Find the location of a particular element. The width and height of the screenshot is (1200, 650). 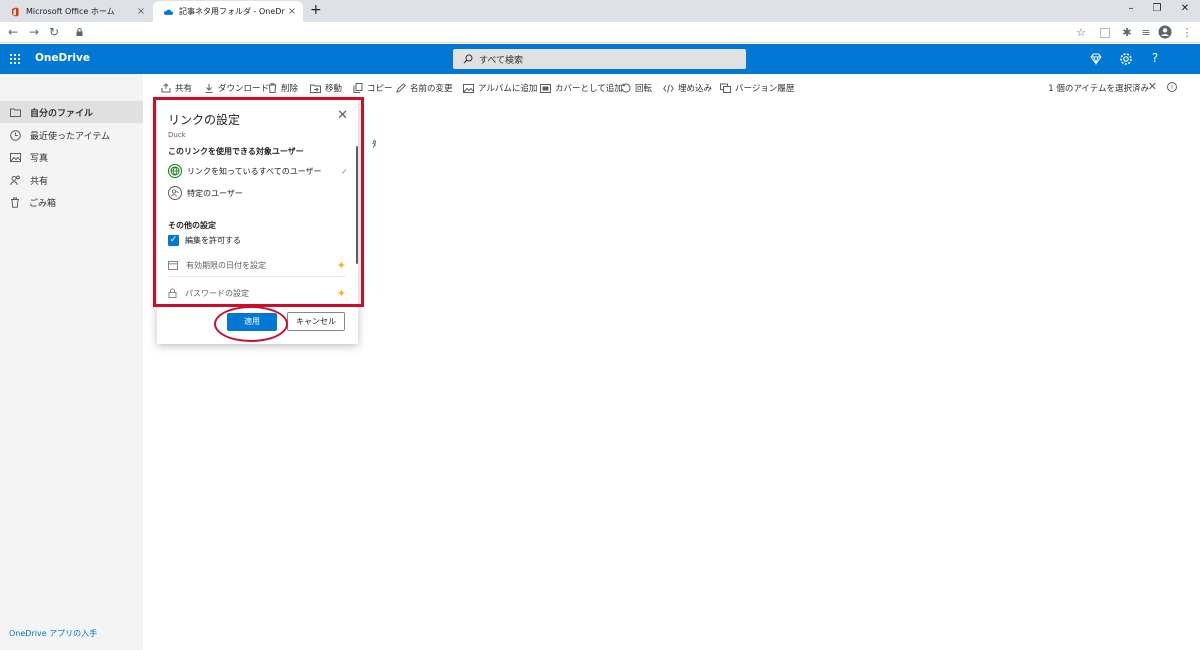

command-label: バージョン履歴 is located at coordinates (765, 89).